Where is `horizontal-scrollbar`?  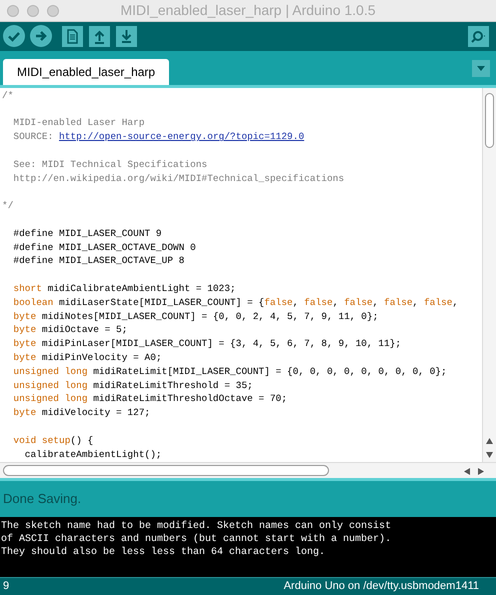
horizontal-scrollbar is located at coordinates (248, 470).